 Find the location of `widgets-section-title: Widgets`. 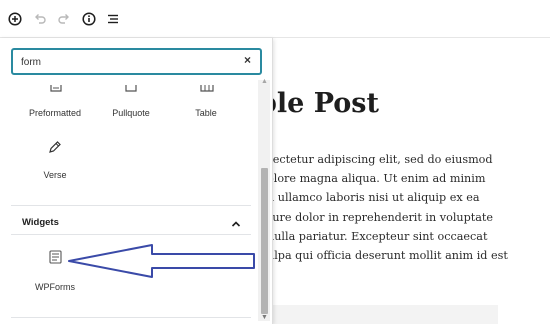

widgets-section-title: Widgets is located at coordinates (40, 222).